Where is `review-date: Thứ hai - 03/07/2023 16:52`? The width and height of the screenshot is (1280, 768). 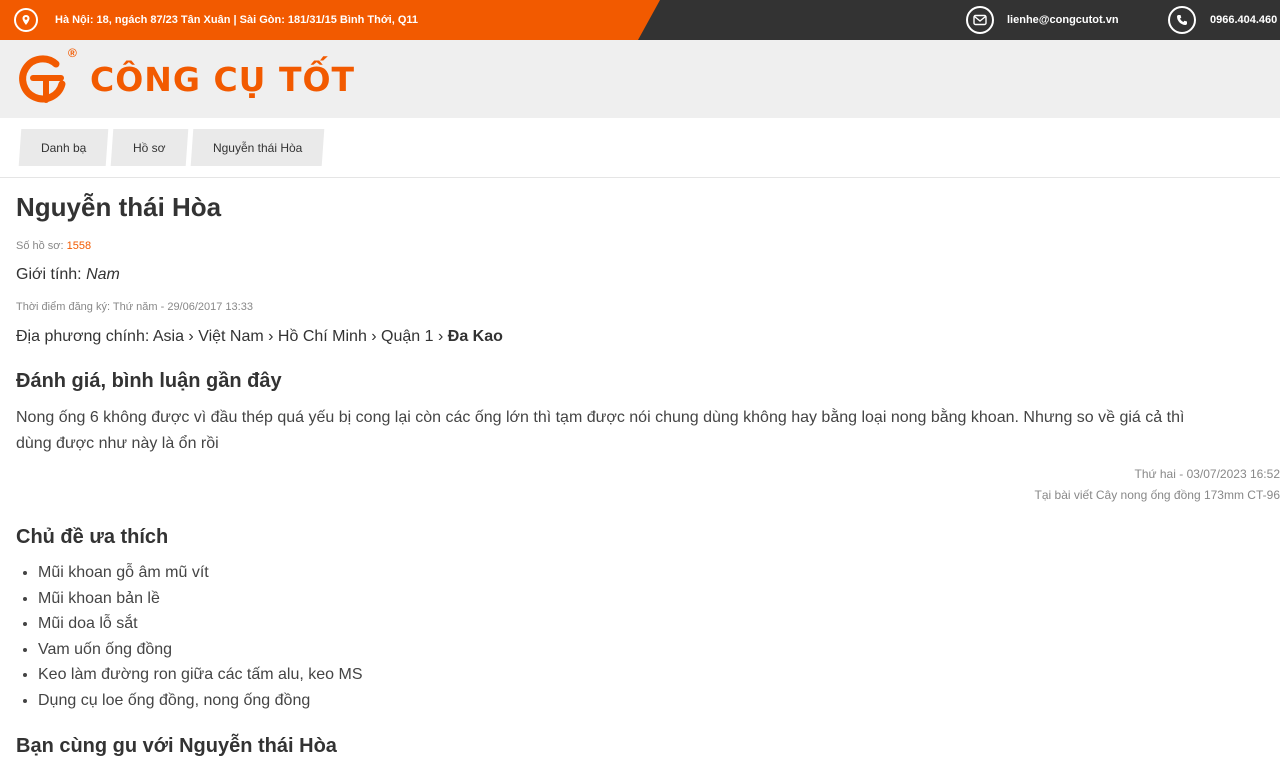
review-date: Thứ hai - 03/07/2023 16:52 is located at coordinates (1207, 474).